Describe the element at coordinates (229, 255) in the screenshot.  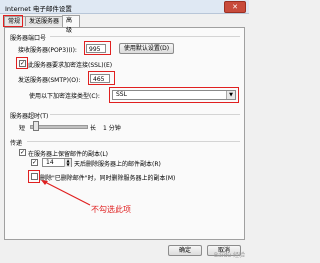
I see `watermark: Baidu 经验` at that location.